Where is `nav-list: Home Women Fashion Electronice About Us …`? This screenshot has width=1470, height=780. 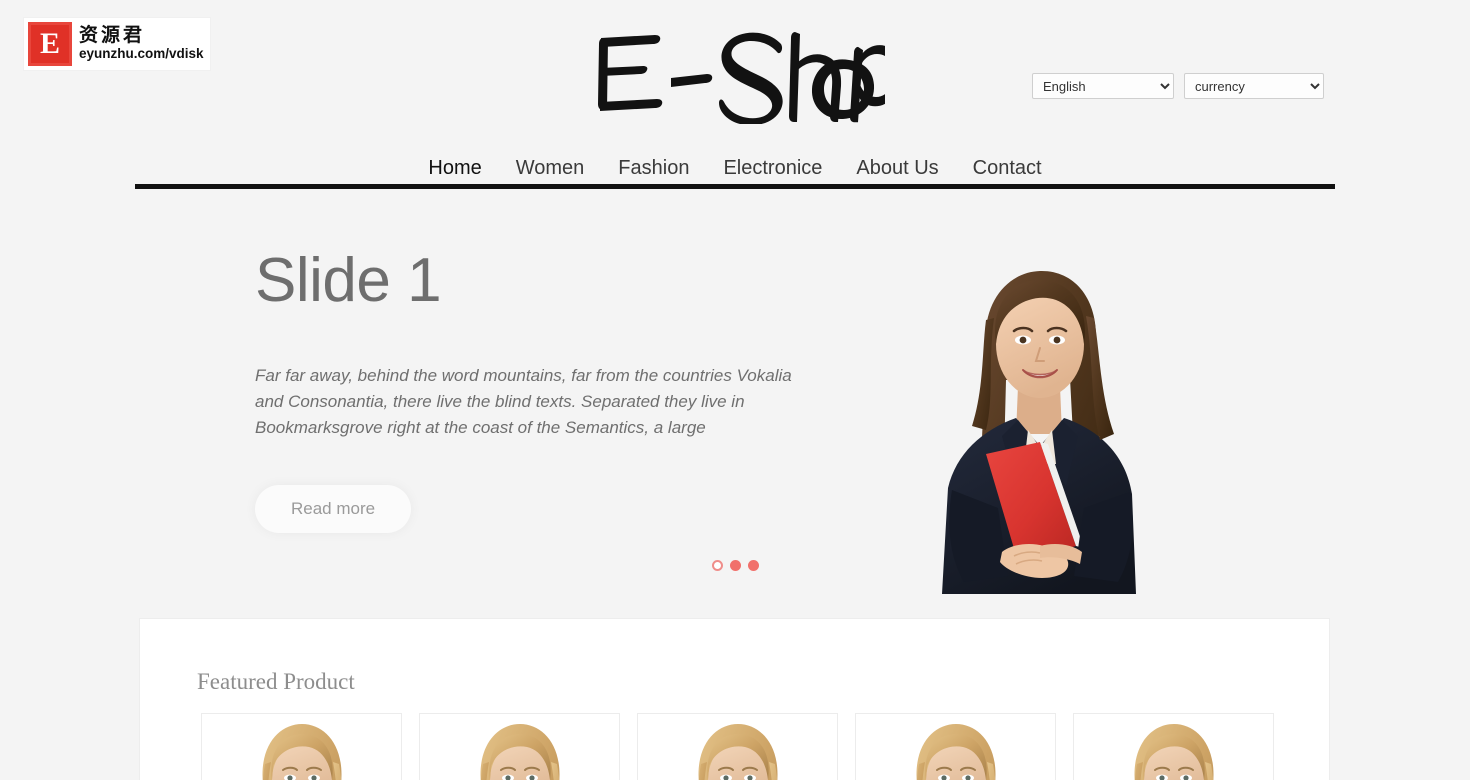
nav-list: Home Women Fashion Electronice About Us … is located at coordinates (734, 168).